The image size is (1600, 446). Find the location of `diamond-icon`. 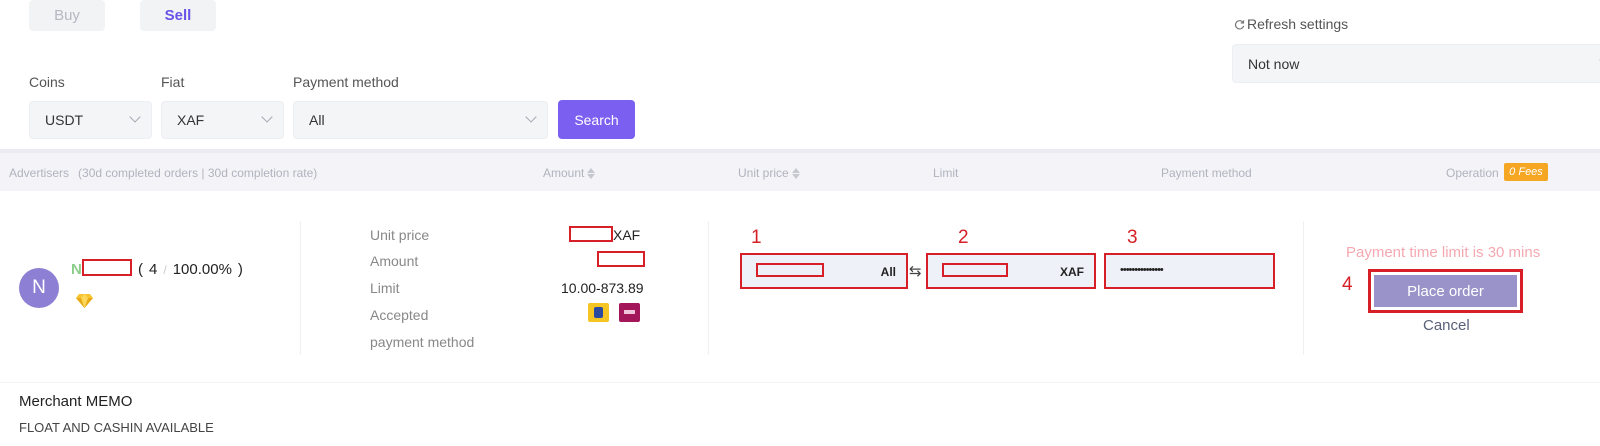

diamond-icon is located at coordinates (84, 301).